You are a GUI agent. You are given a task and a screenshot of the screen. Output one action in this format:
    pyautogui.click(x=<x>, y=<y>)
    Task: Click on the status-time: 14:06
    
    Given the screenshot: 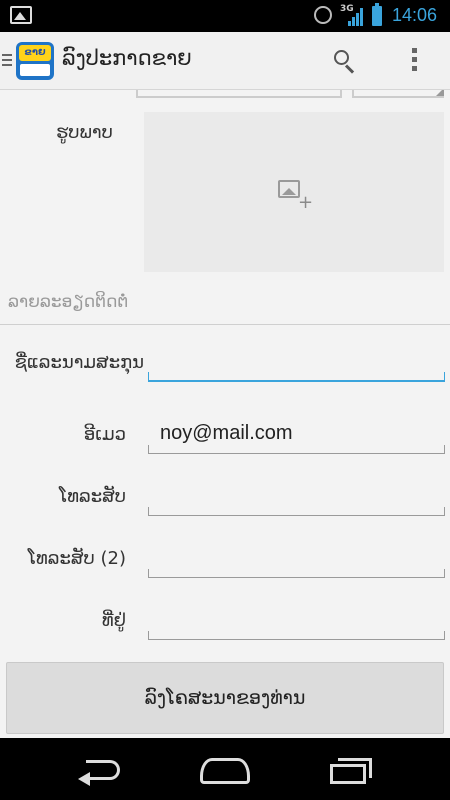 What is the action you would take?
    pyautogui.click(x=415, y=15)
    